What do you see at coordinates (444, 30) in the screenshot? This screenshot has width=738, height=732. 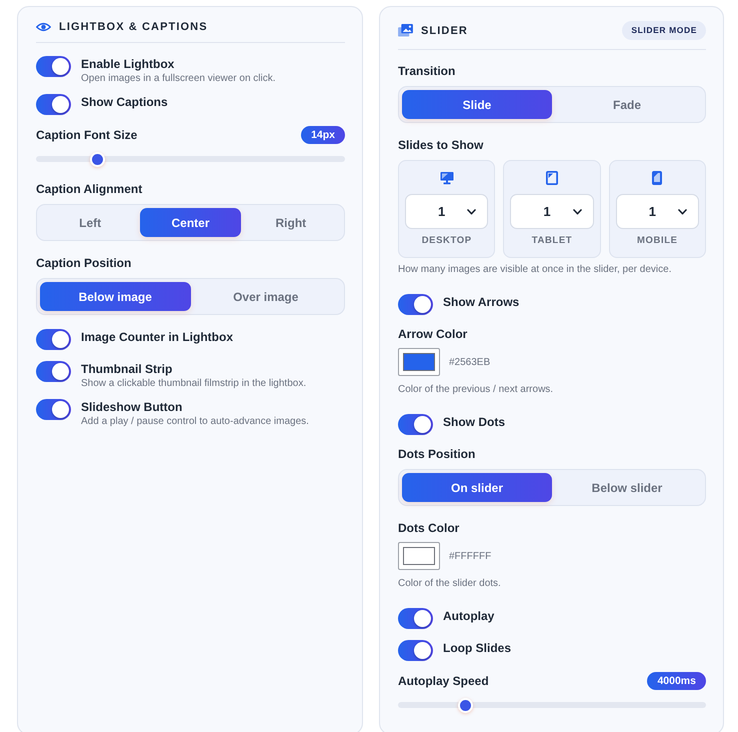 I see `panel-title: SLIDER` at bounding box center [444, 30].